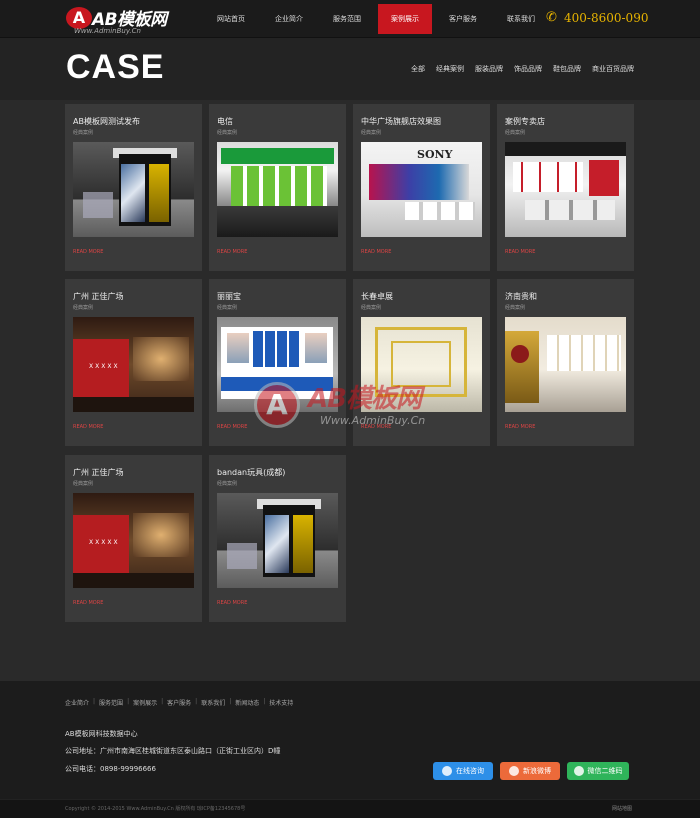 Image resolution: width=700 pixels, height=818 pixels. What do you see at coordinates (225, 121) in the screenshot?
I see `case-title: 电信` at bounding box center [225, 121].